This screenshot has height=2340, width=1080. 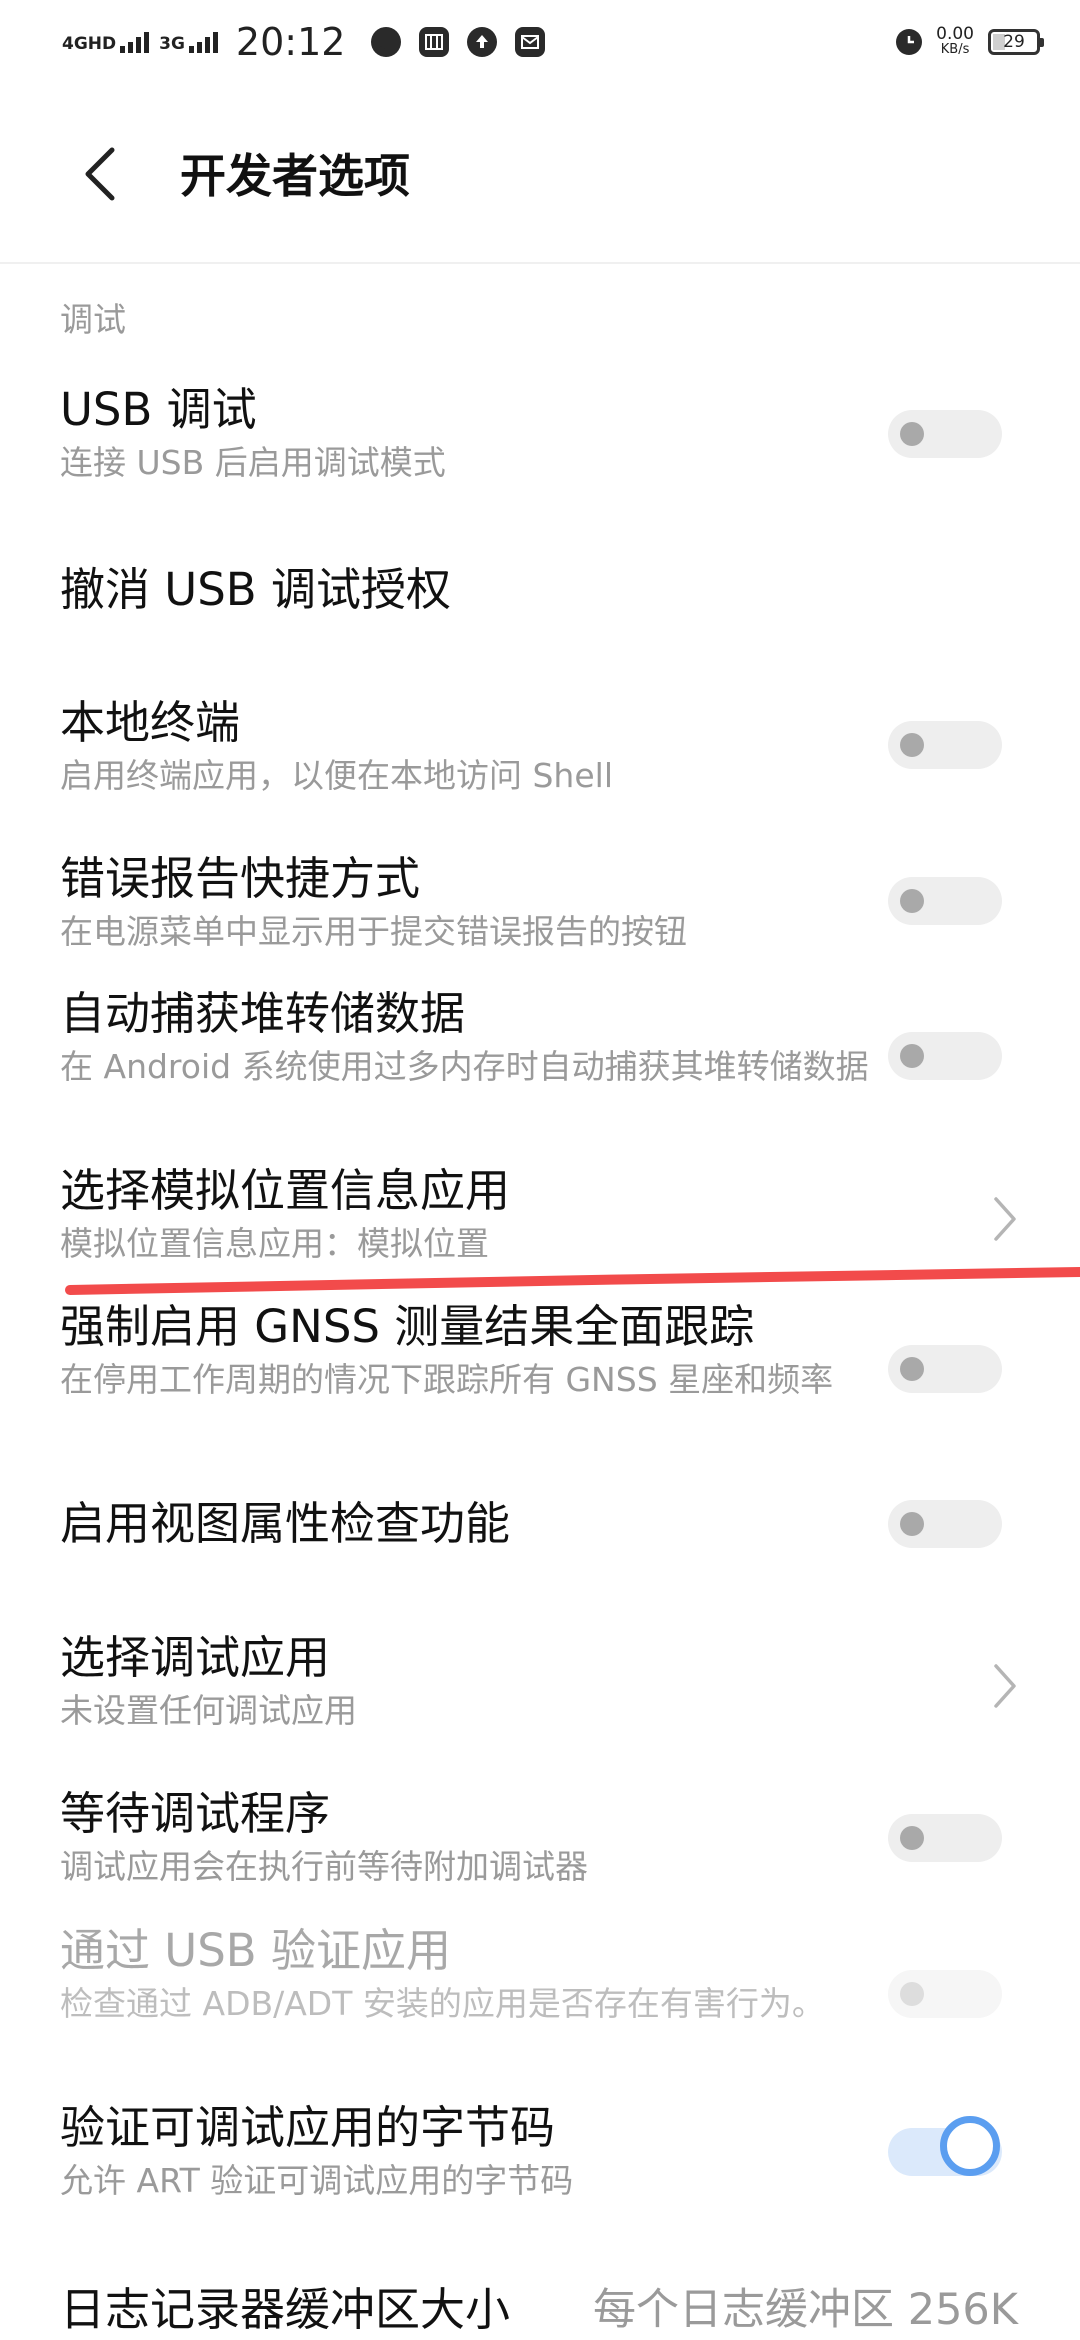 I want to click on status-bar: 4GHD 3G 20:12 0.00 KB/s 29, so click(x=540, y=42).